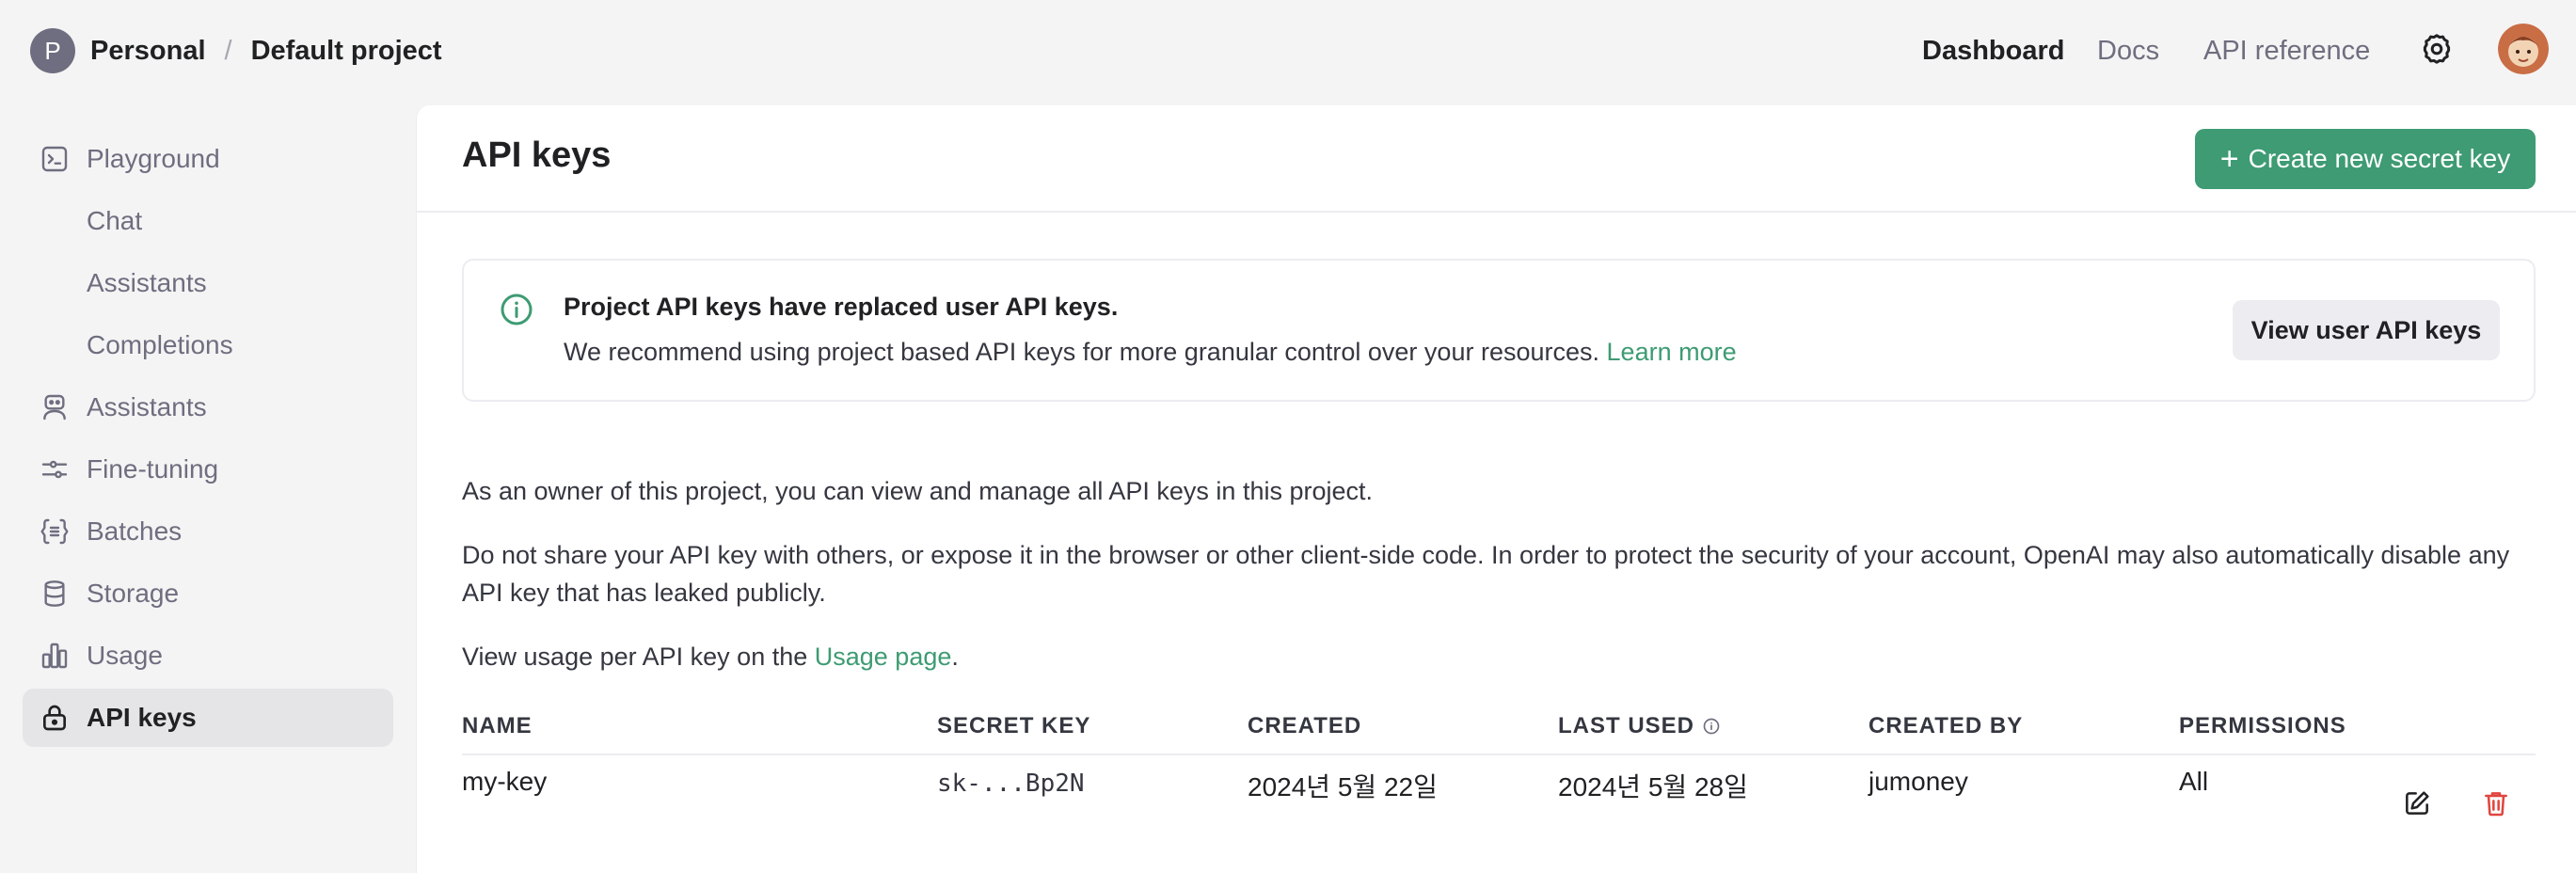 The width and height of the screenshot is (2576, 873). I want to click on sidebar-item-playground: Playground, so click(208, 159).